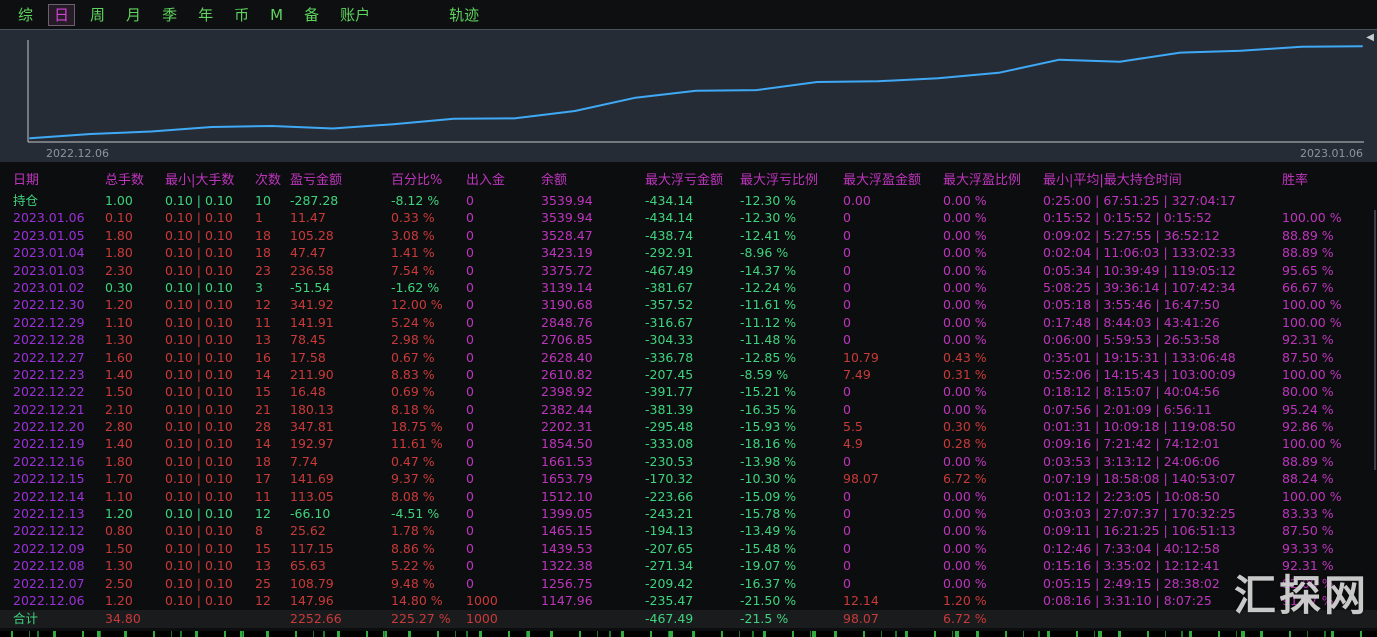  I want to click on cell-col-hold-time: 0:35:01 | 19:15:31 | 133:06:48, so click(1139, 357).